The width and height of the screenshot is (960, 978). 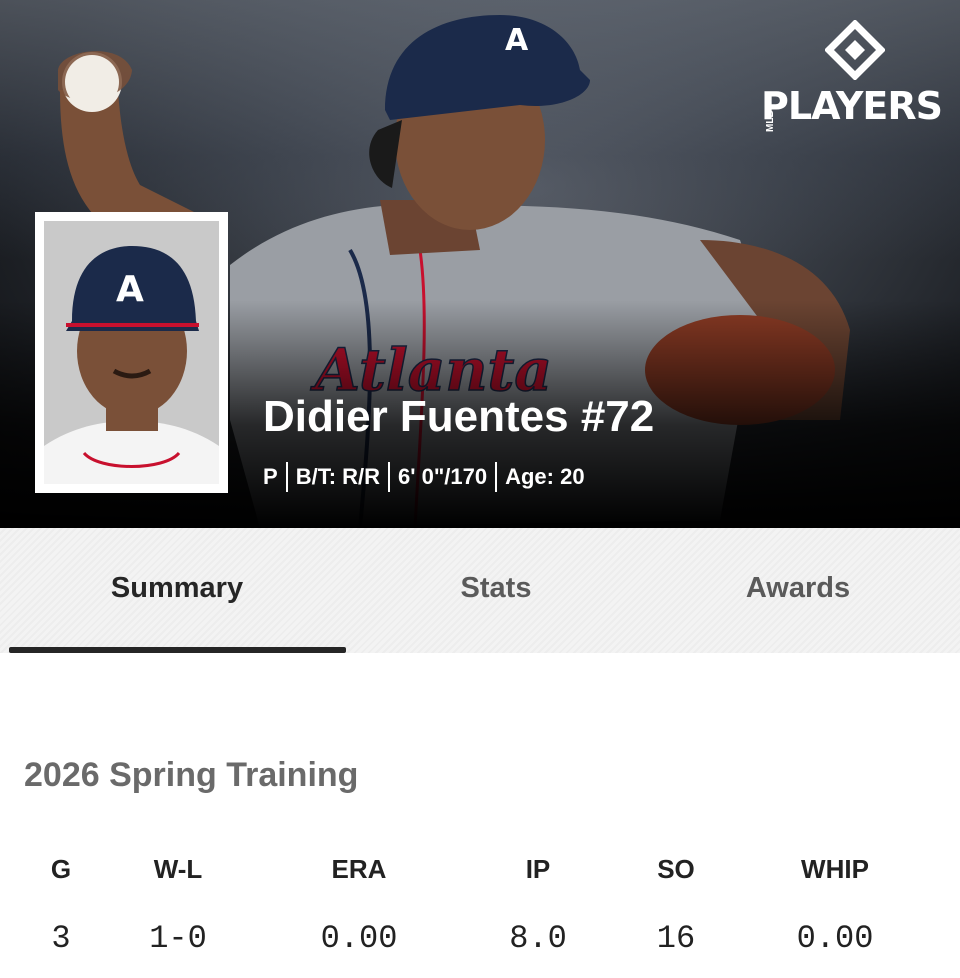 I want to click on tab-stats: Stats, so click(x=496, y=588).